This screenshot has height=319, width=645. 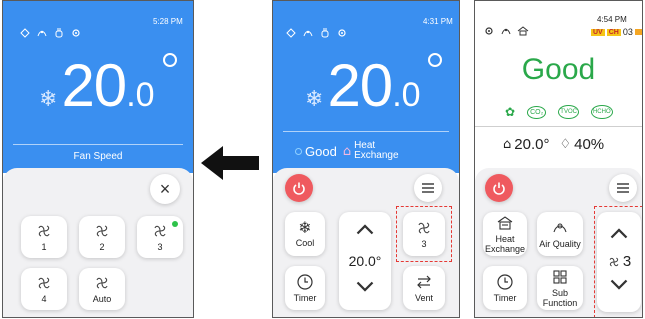 I want to click on hcho-sensor-icon: HCHO, so click(x=601, y=112).